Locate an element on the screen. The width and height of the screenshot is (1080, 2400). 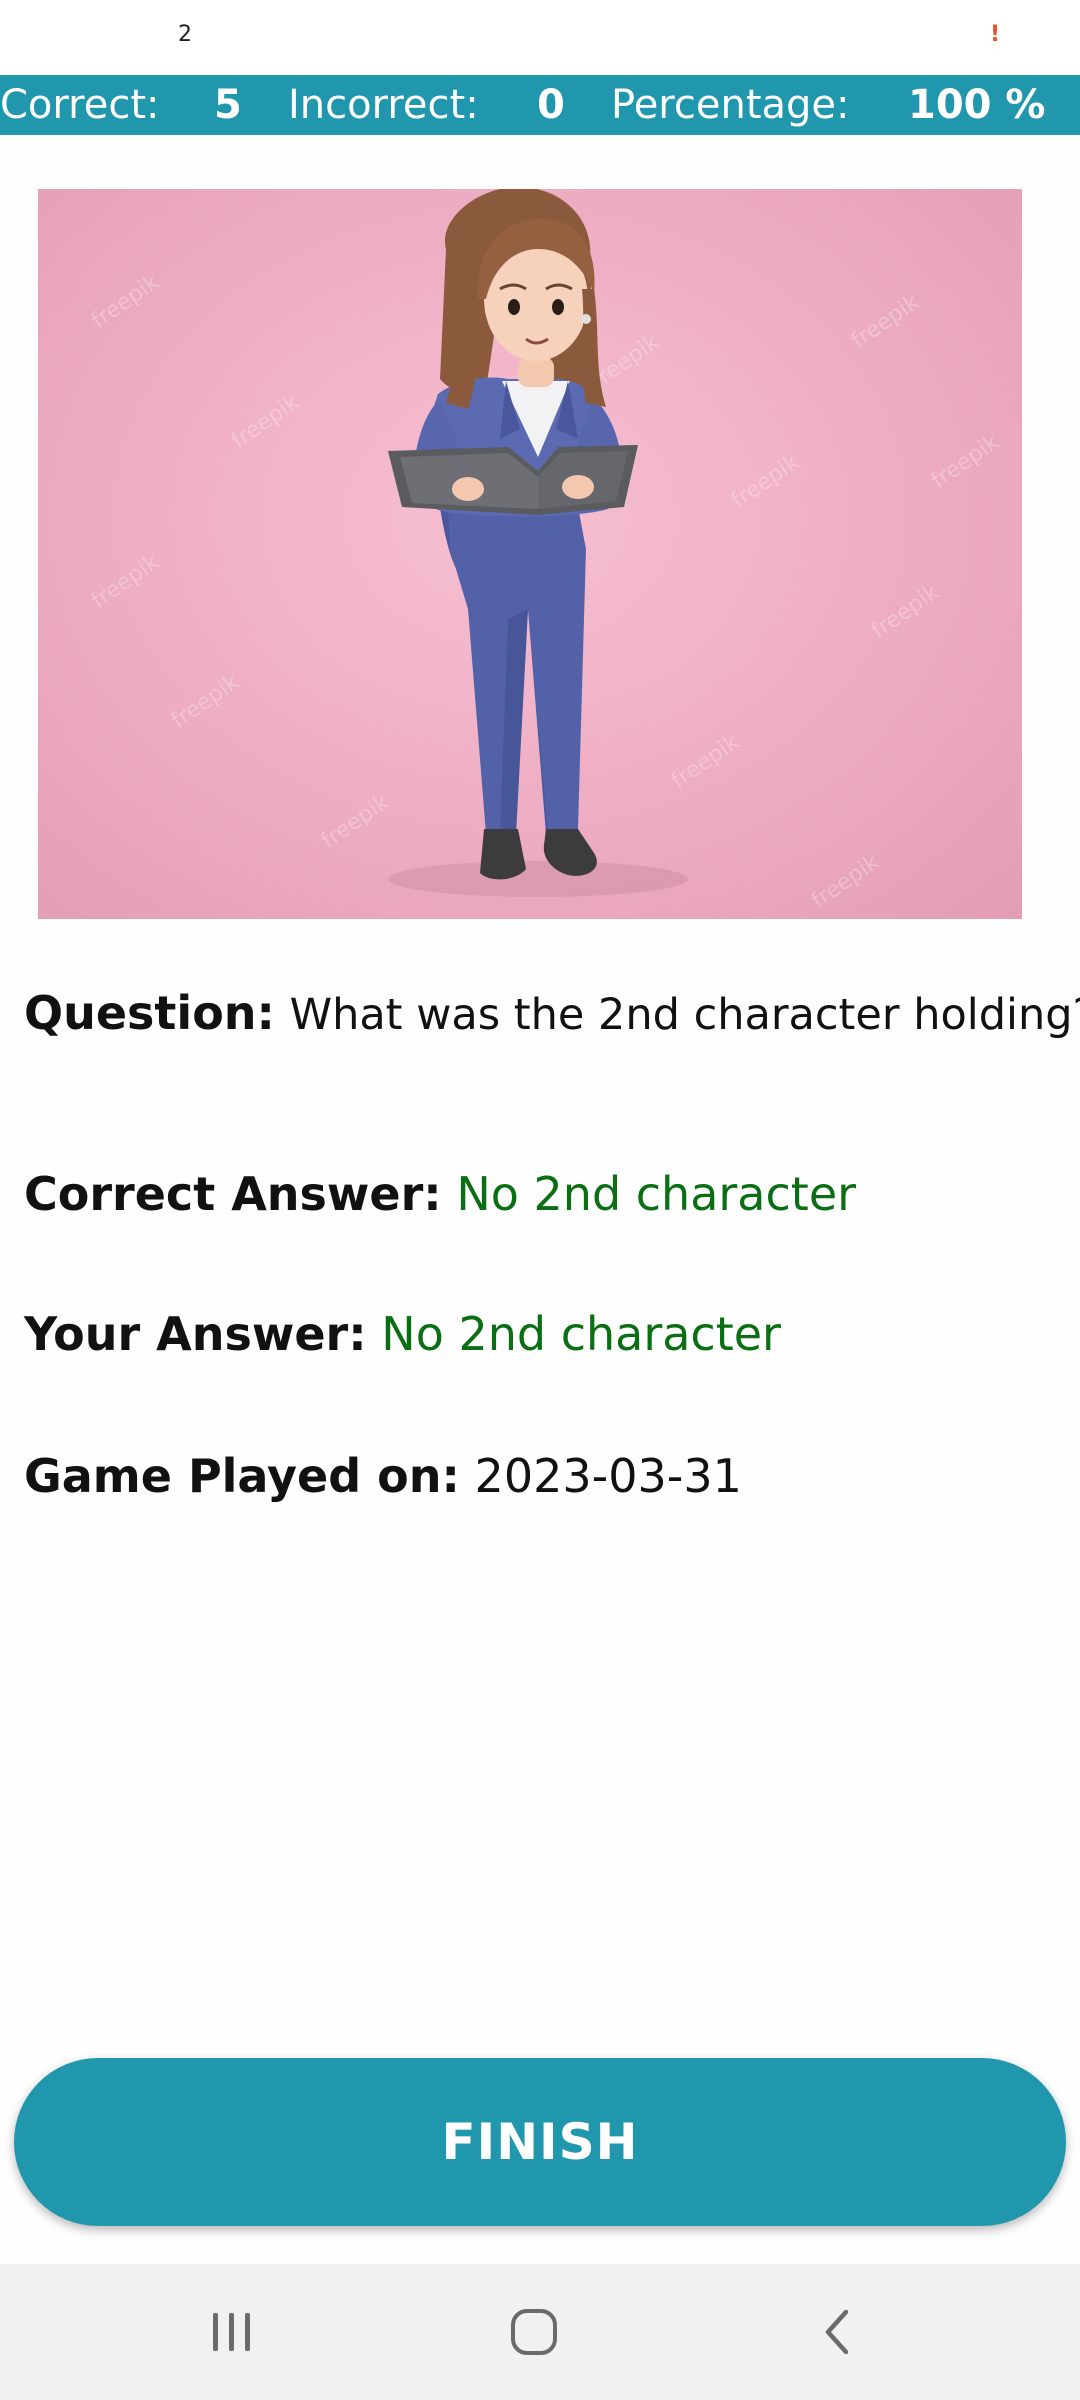
your-answer-label: Your Answer: is located at coordinates (195, 1334).